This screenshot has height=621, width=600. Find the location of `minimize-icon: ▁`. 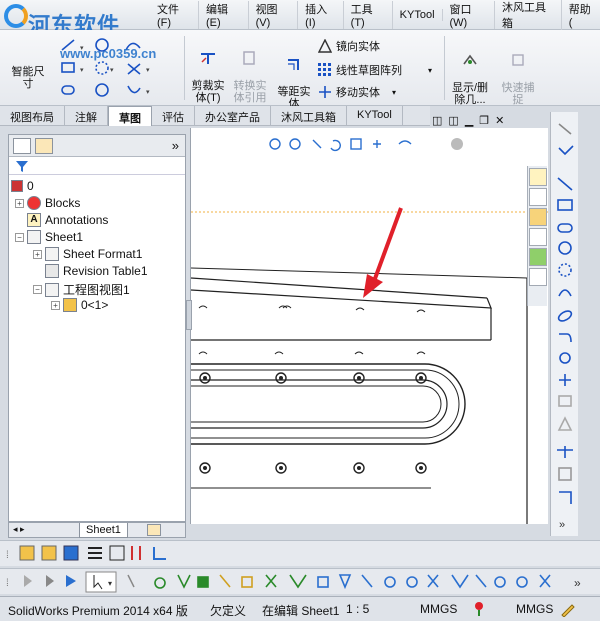

minimize-icon: ▁ is located at coordinates (469, 120).